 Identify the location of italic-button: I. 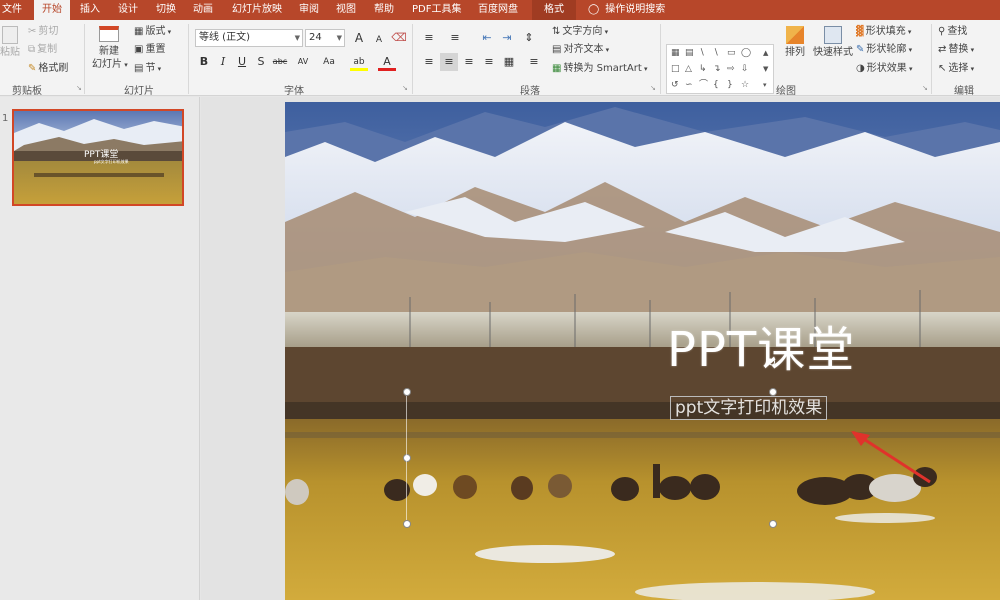
(223, 62).